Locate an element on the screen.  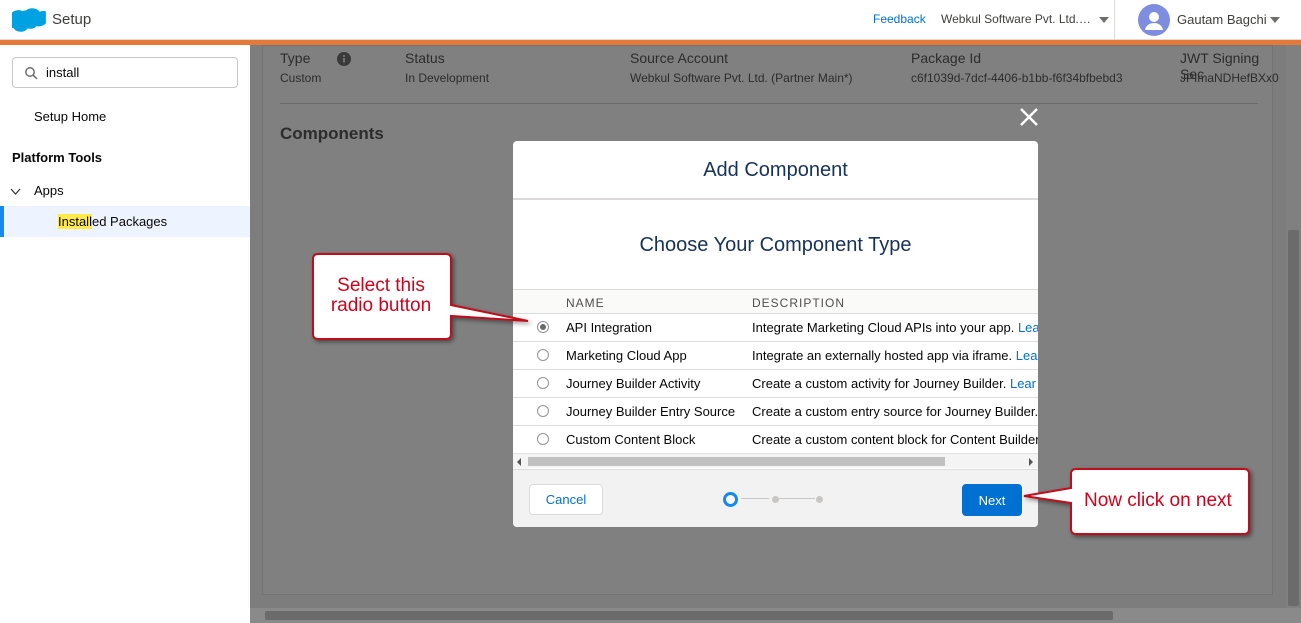
horizontal-scrollbar-thumb is located at coordinates (689, 615).